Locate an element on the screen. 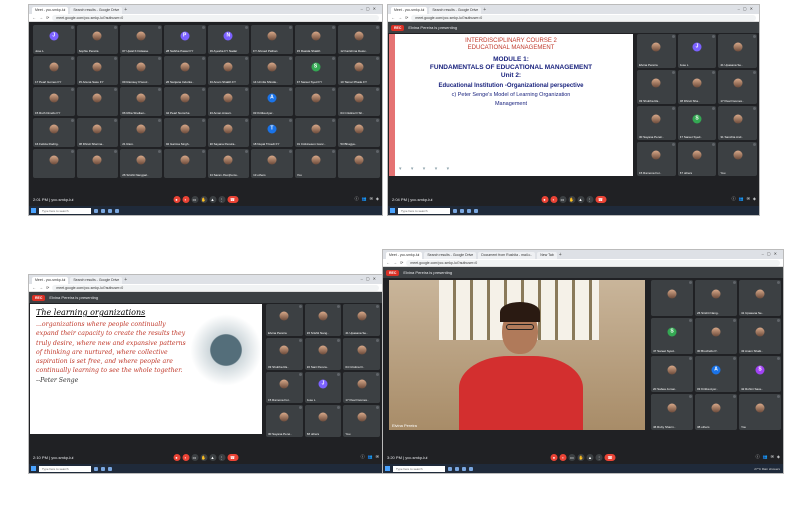 This screenshot has width=800, height=512. participant-tile: 43 Anam Shaik.. is located at coordinates (760, 336).